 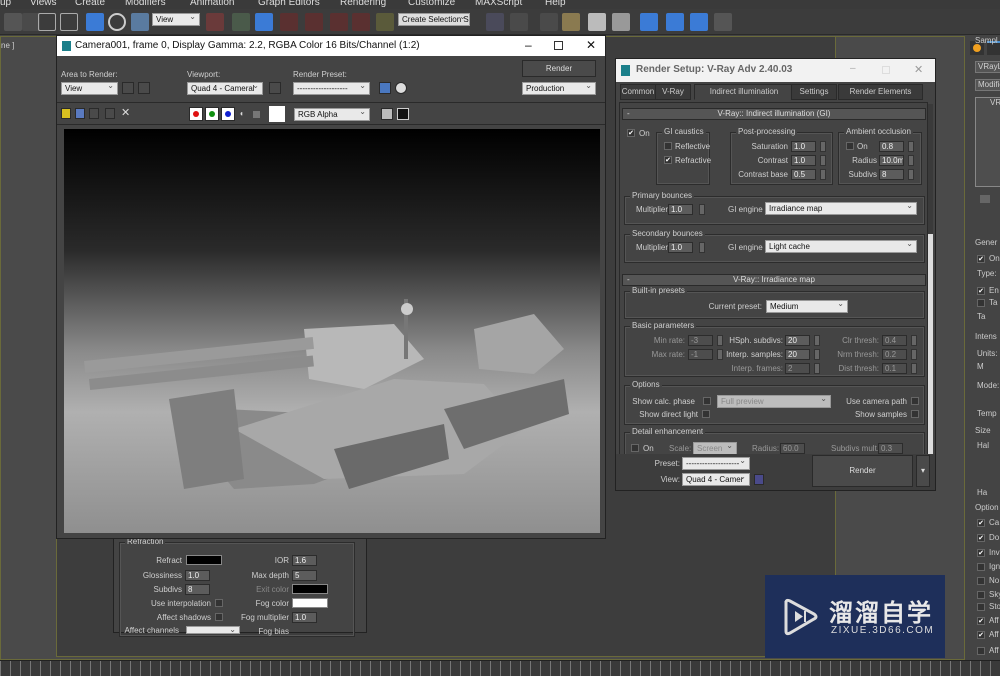 What do you see at coordinates (668, 160) in the screenshot?
I see `refractive-checkbox: ✔` at bounding box center [668, 160].